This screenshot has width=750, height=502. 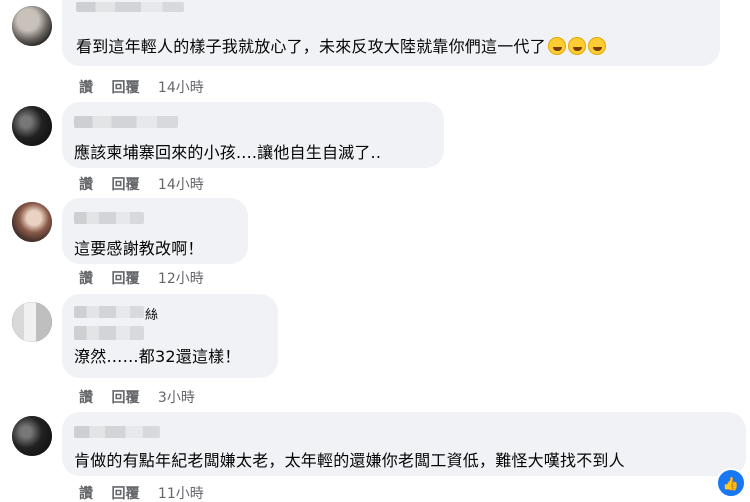 What do you see at coordinates (311, 46) in the screenshot?
I see `comment-text-body: 看到這年輕人的樣子我就放心了，未來反攻大陸就靠你們這一代了` at bounding box center [311, 46].